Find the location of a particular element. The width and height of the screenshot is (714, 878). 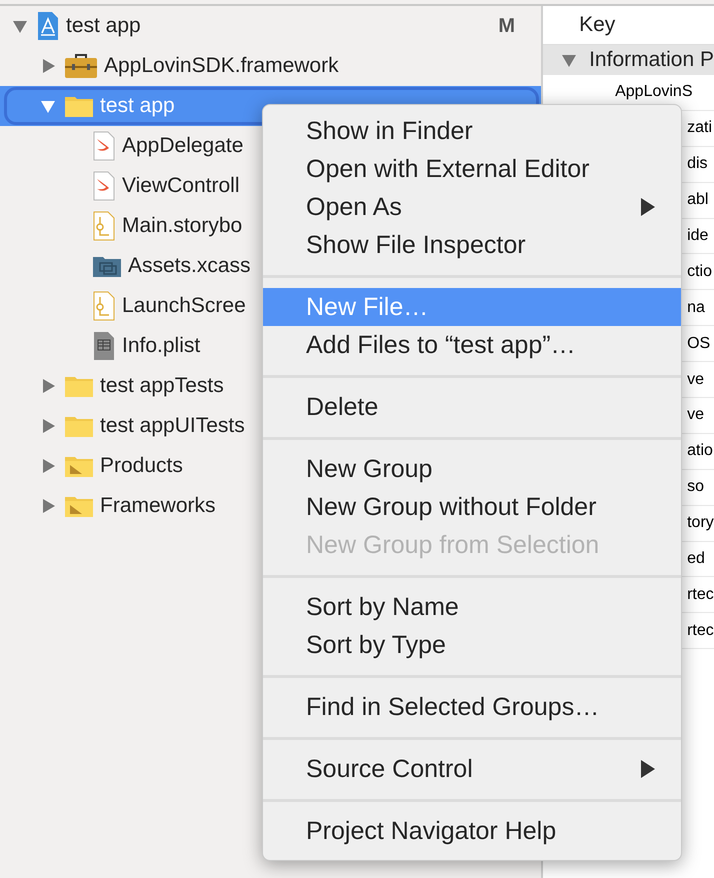

key-cell-text: AppLovinS is located at coordinates (653, 92).